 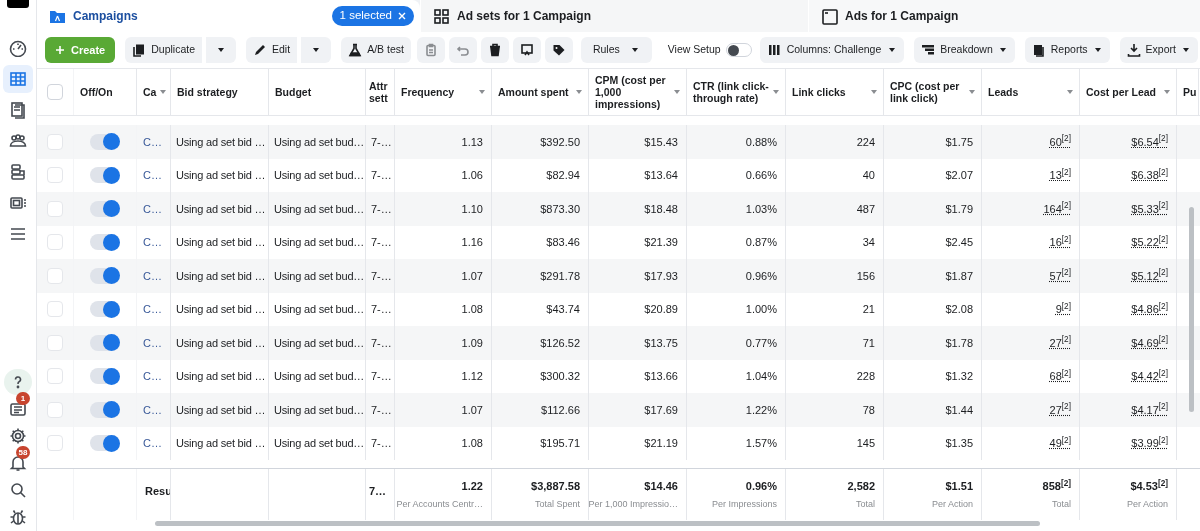 I want to click on undo-icon, so click(x=462, y=50).